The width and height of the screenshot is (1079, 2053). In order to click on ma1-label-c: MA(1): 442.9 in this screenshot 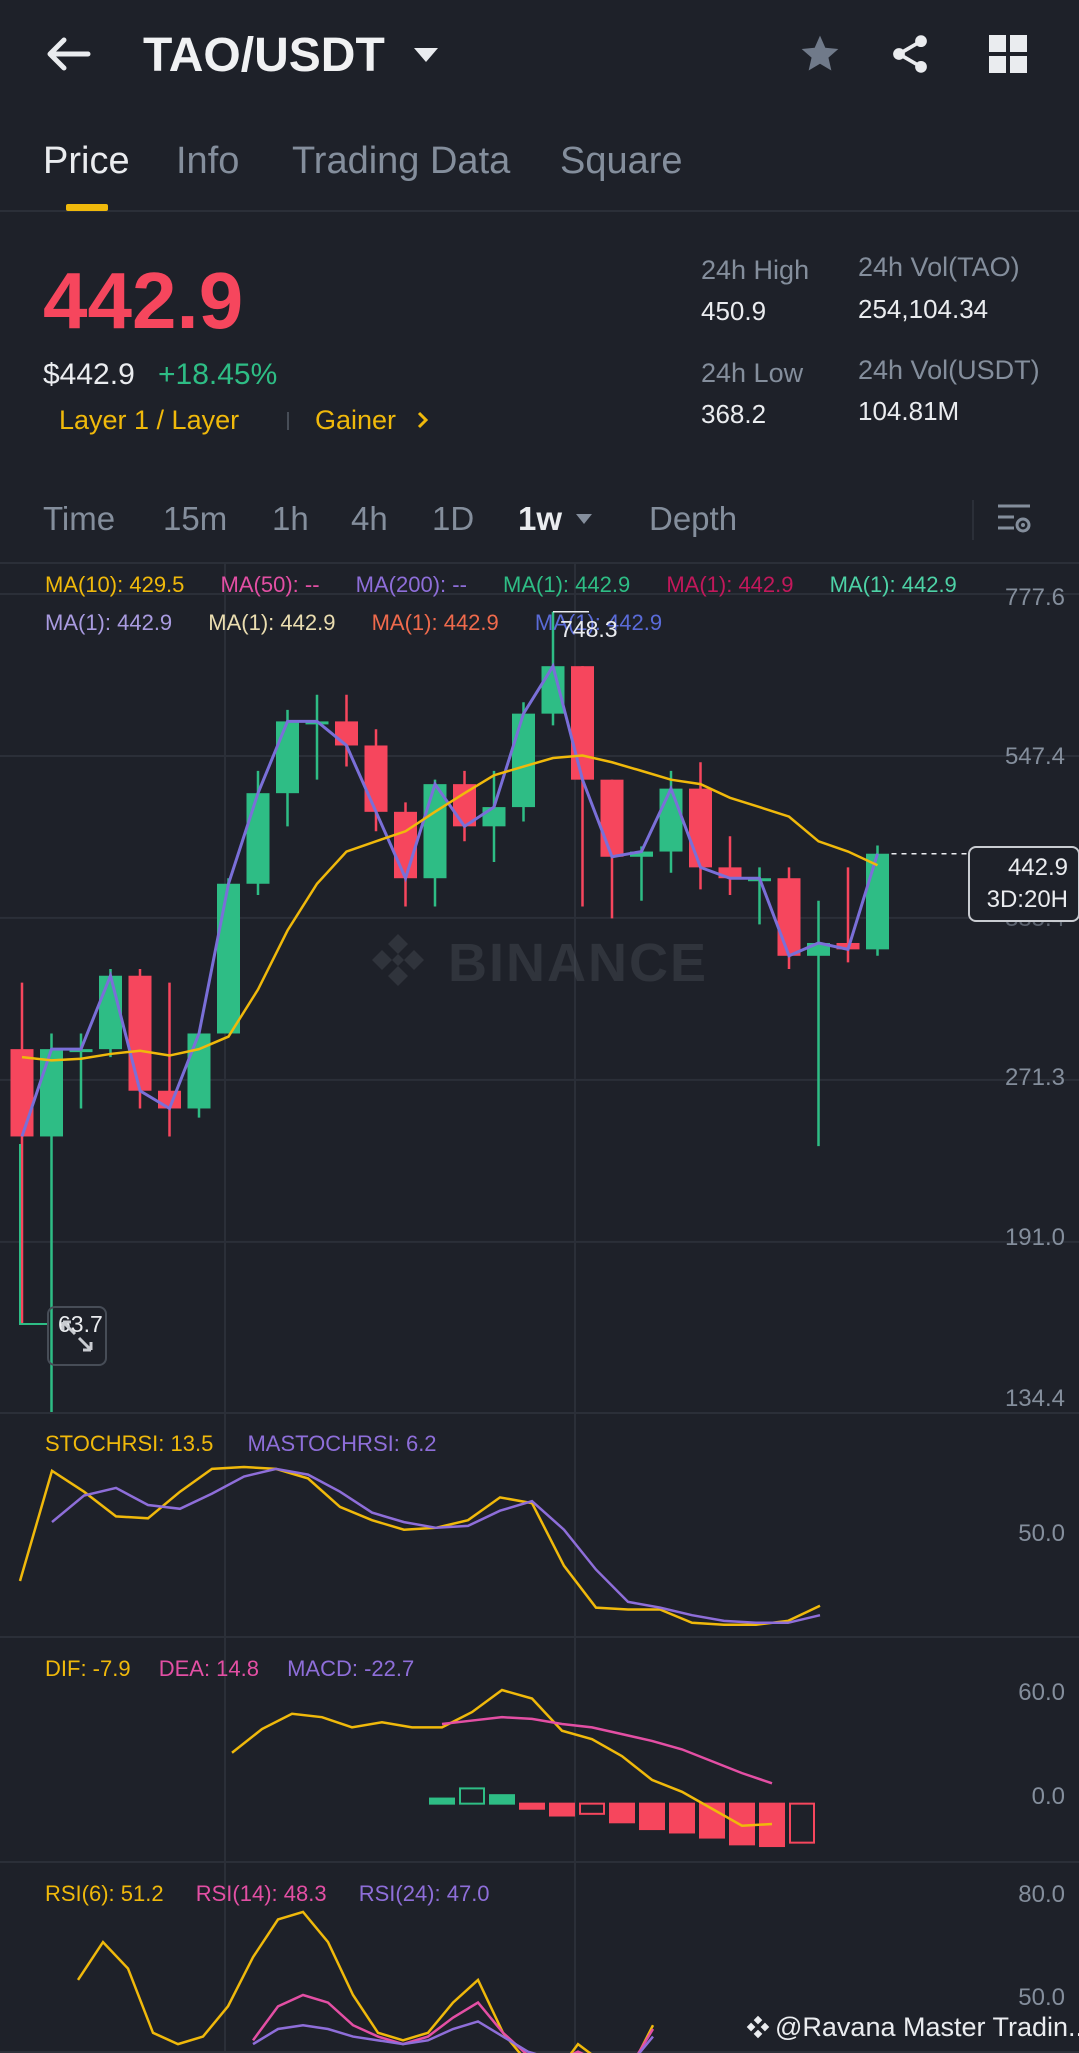, I will do `click(893, 584)`.